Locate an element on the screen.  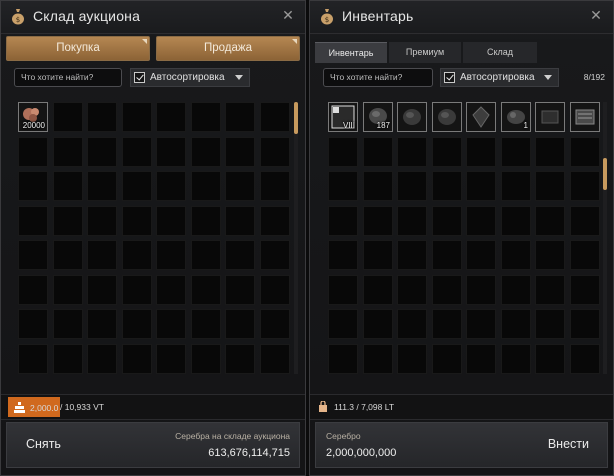
tab-inventory: Инвентарь is located at coordinates (351, 52).